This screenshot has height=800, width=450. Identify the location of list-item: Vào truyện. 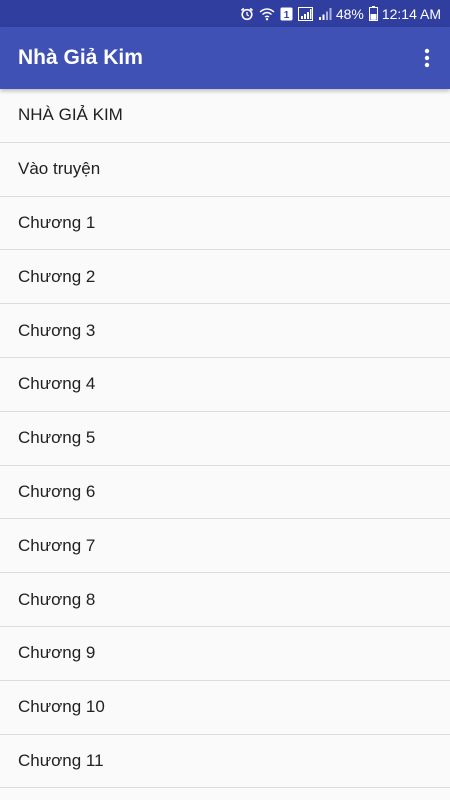
(225, 170).